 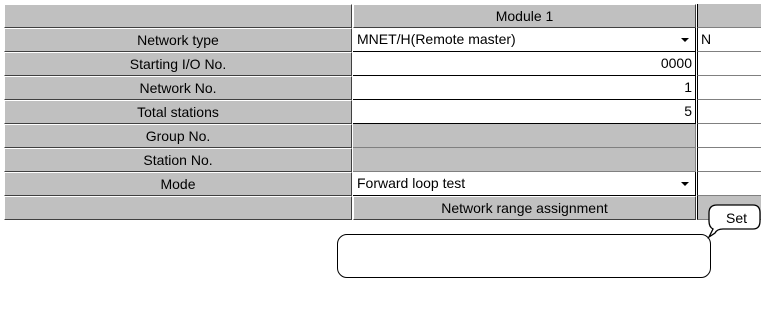 I want to click on set-callout-text: Set, so click(x=737, y=218).